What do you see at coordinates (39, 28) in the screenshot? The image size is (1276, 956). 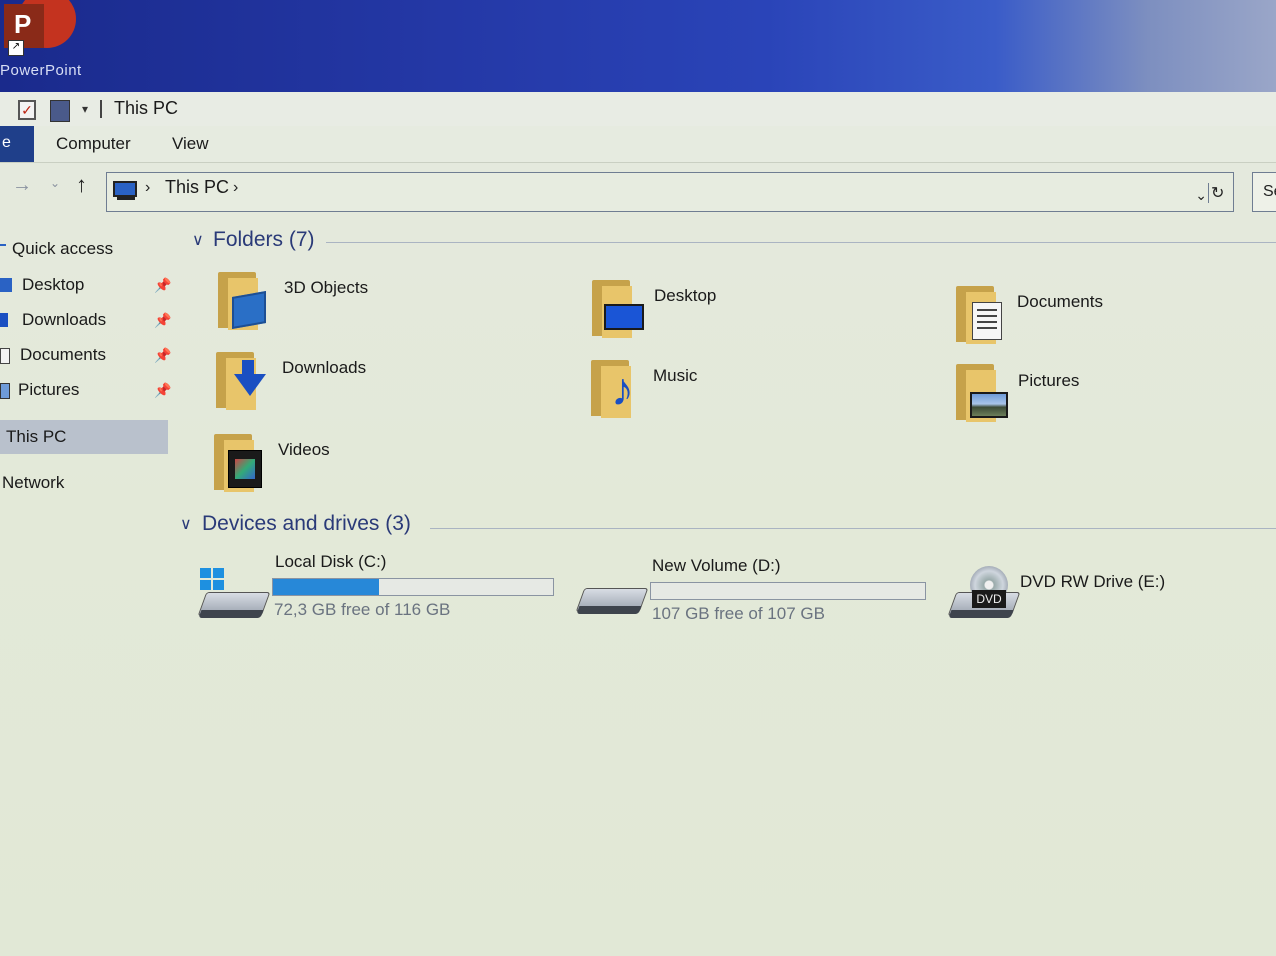 I see `powerpoint-shortcut: P ↗` at bounding box center [39, 28].